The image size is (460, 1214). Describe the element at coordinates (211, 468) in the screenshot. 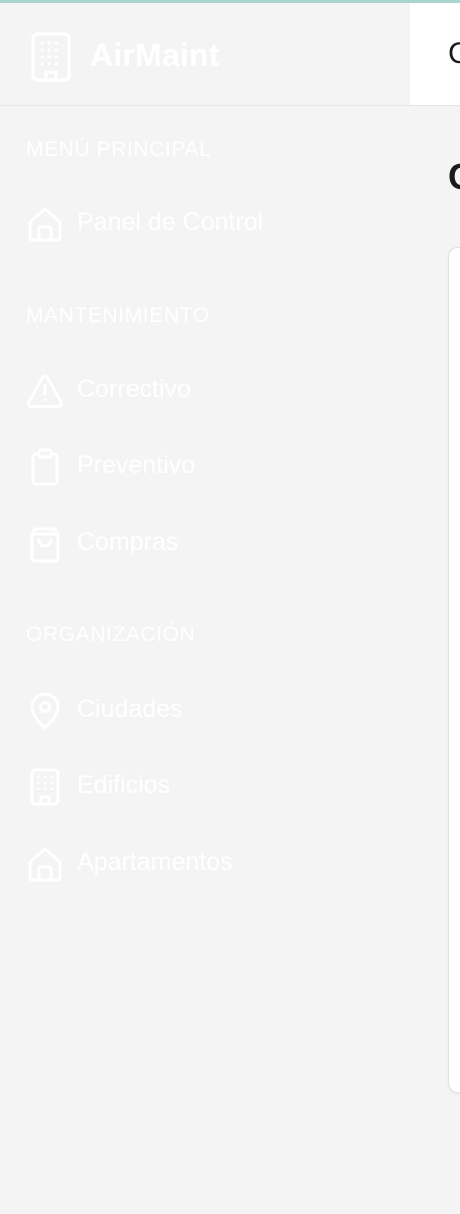

I see `sidebar-item-preventivo: Preventivo` at that location.